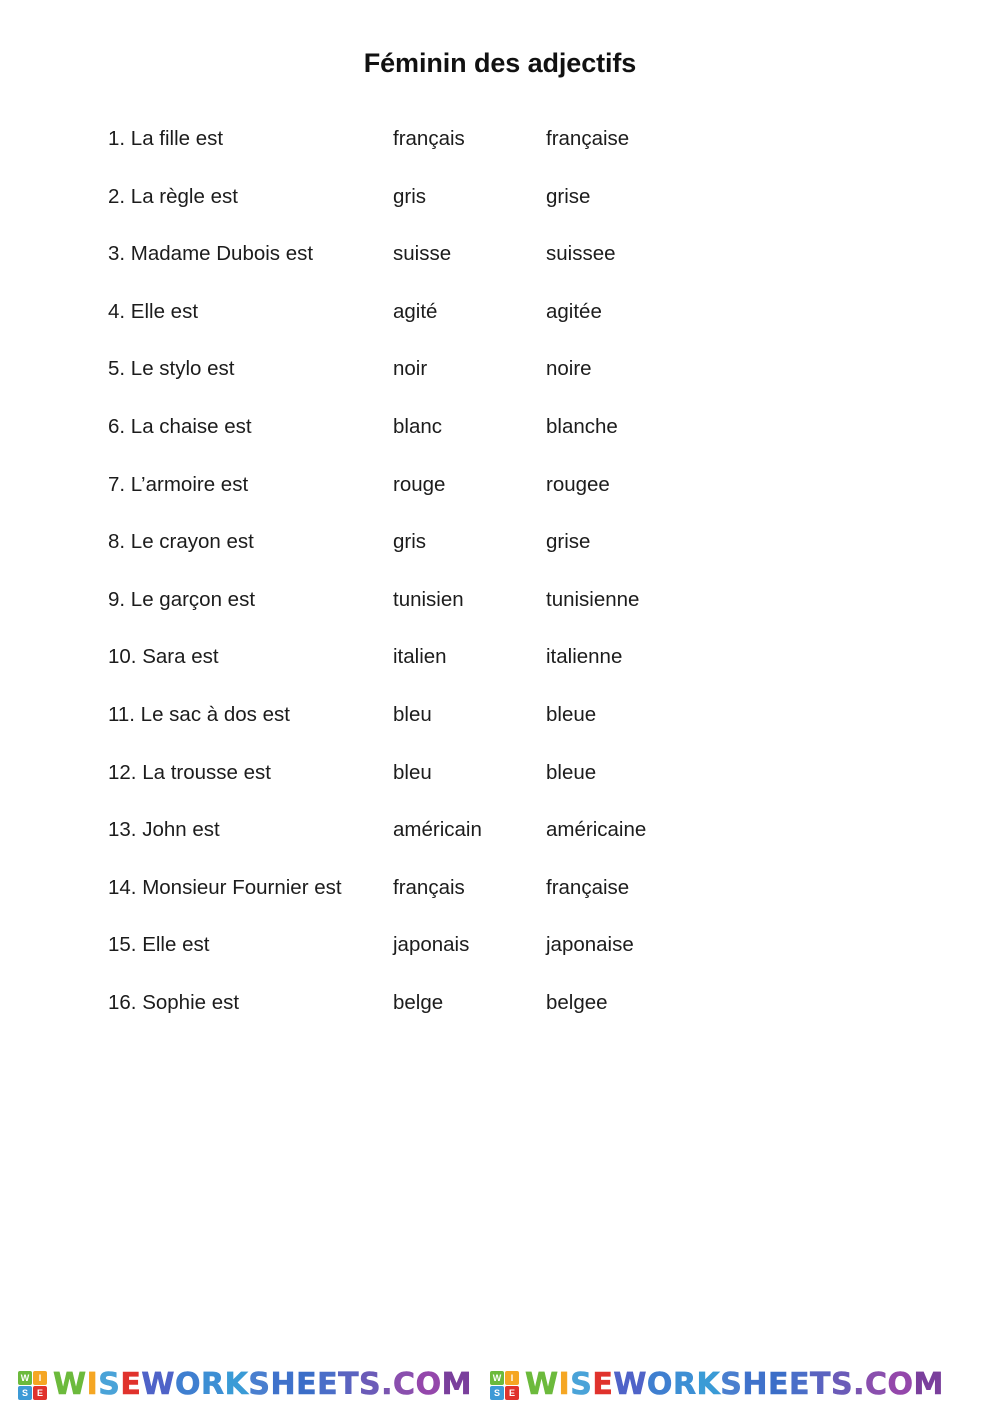 Image resolution: width=1000 pixels, height=1413 pixels. I want to click on option-feminine: agitée, so click(574, 312).